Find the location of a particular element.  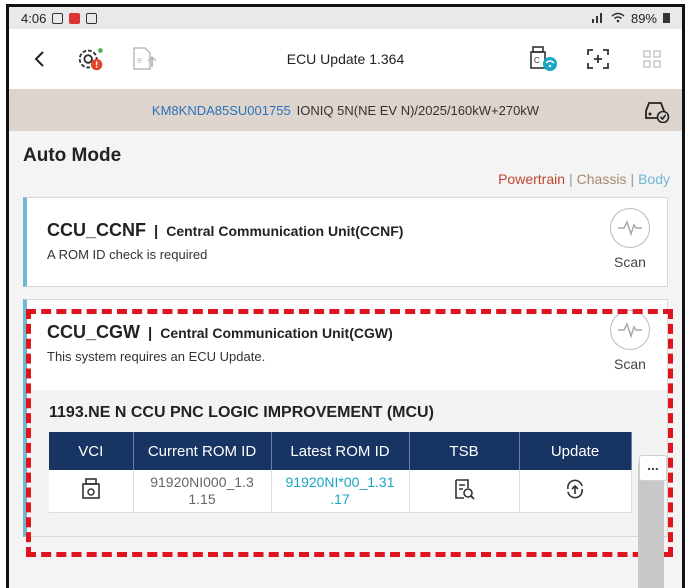

gear-alert-button is located at coordinates (91, 59).